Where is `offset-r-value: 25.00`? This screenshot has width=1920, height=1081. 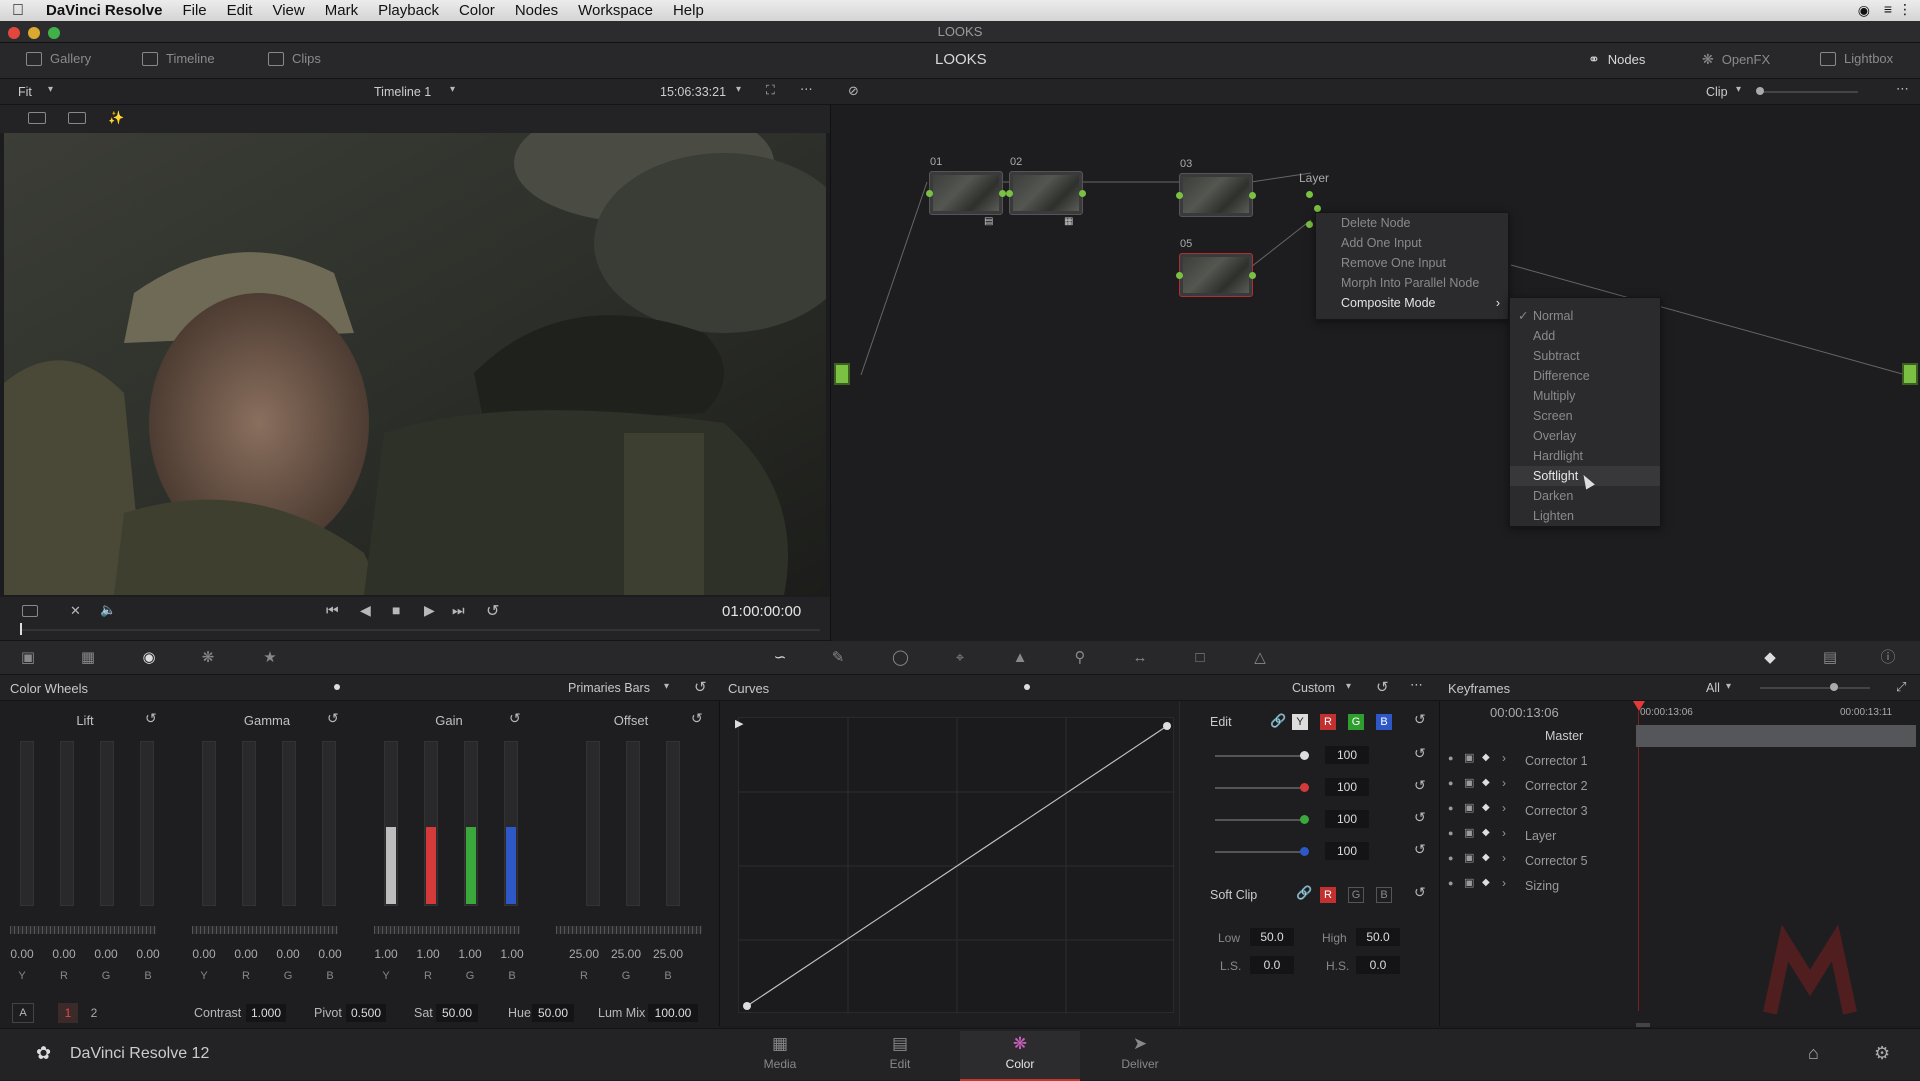
offset-r-value: 25.00 is located at coordinates (584, 954).